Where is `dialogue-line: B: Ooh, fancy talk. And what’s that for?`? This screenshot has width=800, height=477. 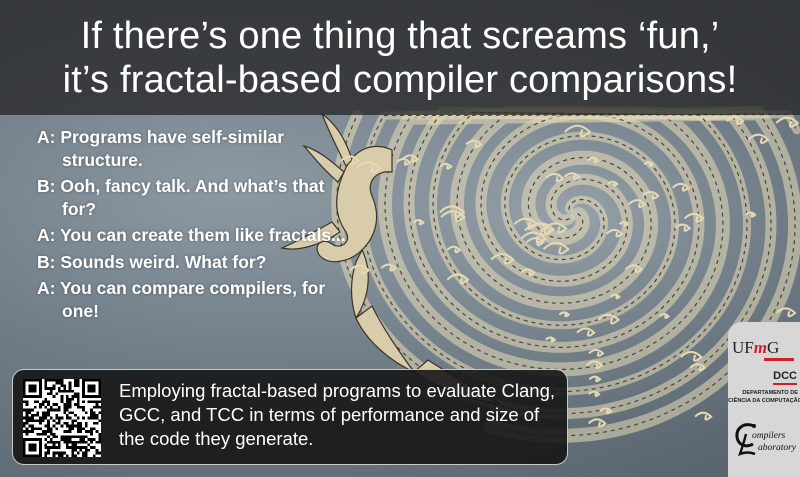
dialogue-line: B: Ooh, fancy talk. And what’s that for? is located at coordinates (181, 197).